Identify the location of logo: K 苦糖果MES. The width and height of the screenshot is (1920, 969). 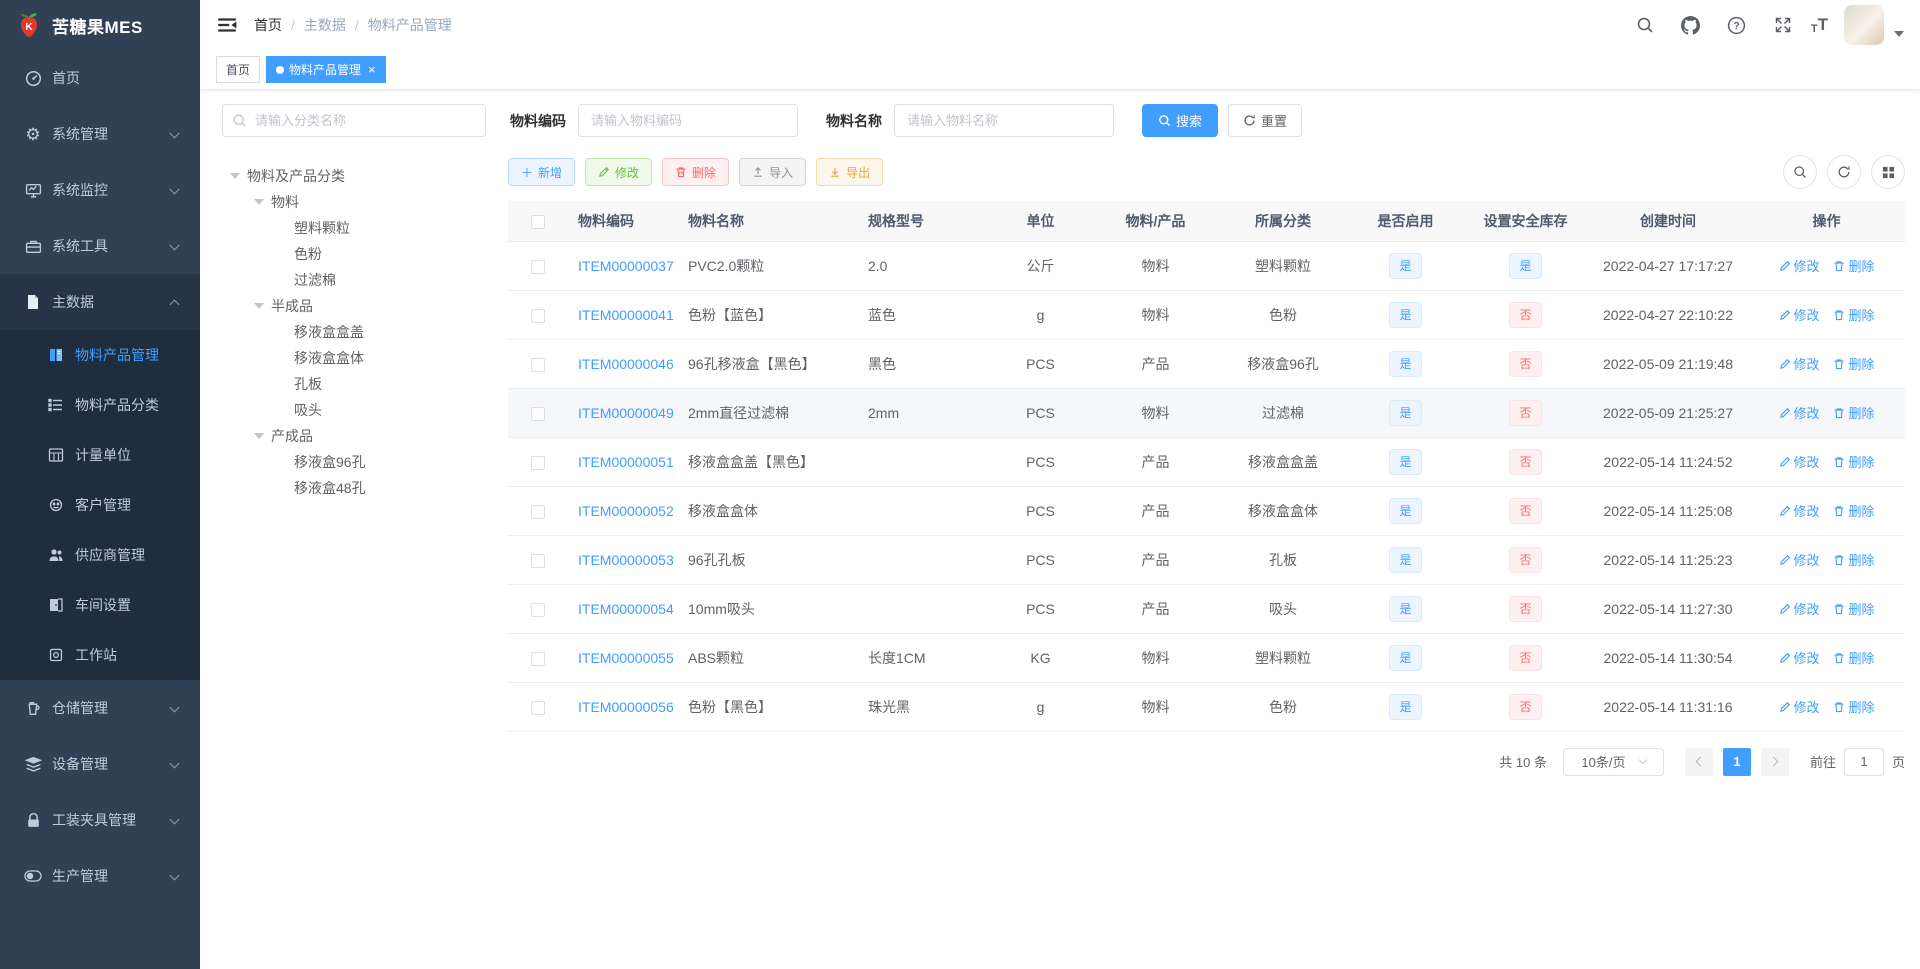
(100, 25).